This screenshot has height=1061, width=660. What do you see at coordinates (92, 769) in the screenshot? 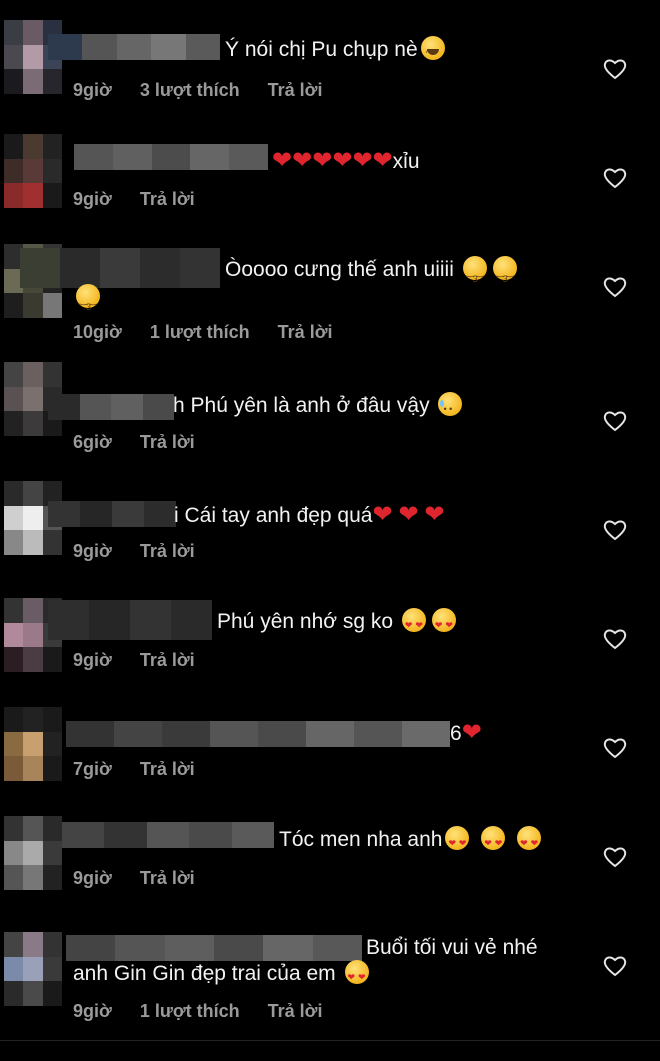
I see `timestamp: 7giờ` at bounding box center [92, 769].